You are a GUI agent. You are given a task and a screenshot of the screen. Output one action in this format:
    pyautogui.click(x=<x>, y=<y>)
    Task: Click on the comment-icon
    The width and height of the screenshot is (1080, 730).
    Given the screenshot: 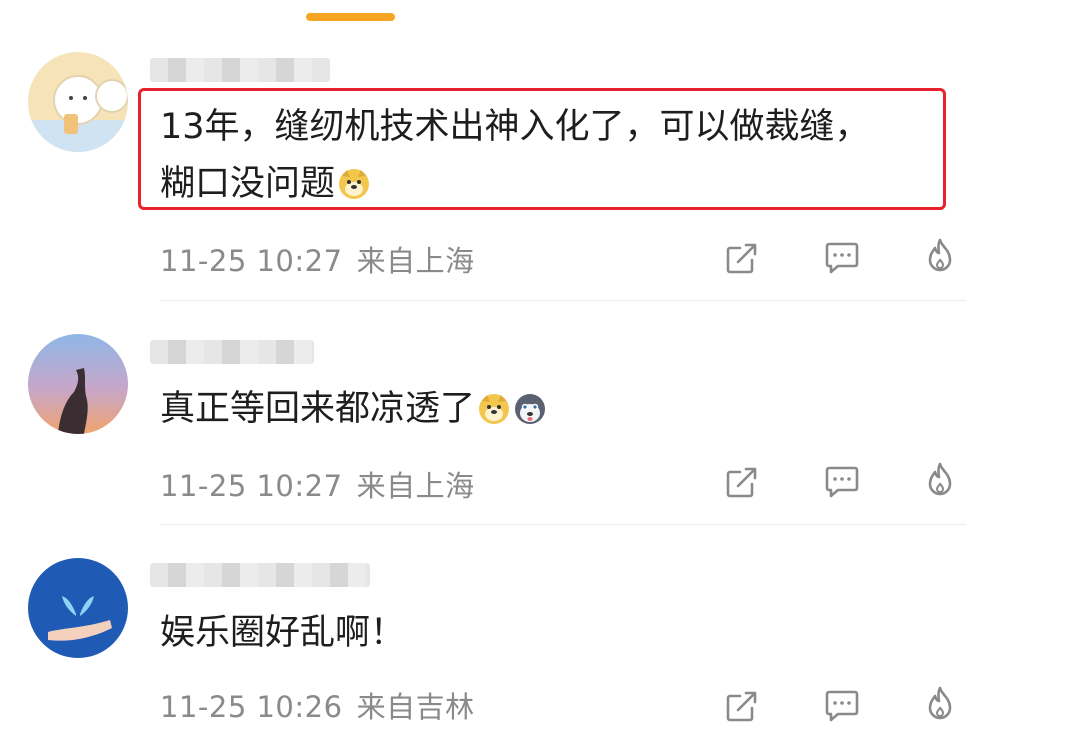 What is the action you would take?
    pyautogui.click(x=842, y=706)
    